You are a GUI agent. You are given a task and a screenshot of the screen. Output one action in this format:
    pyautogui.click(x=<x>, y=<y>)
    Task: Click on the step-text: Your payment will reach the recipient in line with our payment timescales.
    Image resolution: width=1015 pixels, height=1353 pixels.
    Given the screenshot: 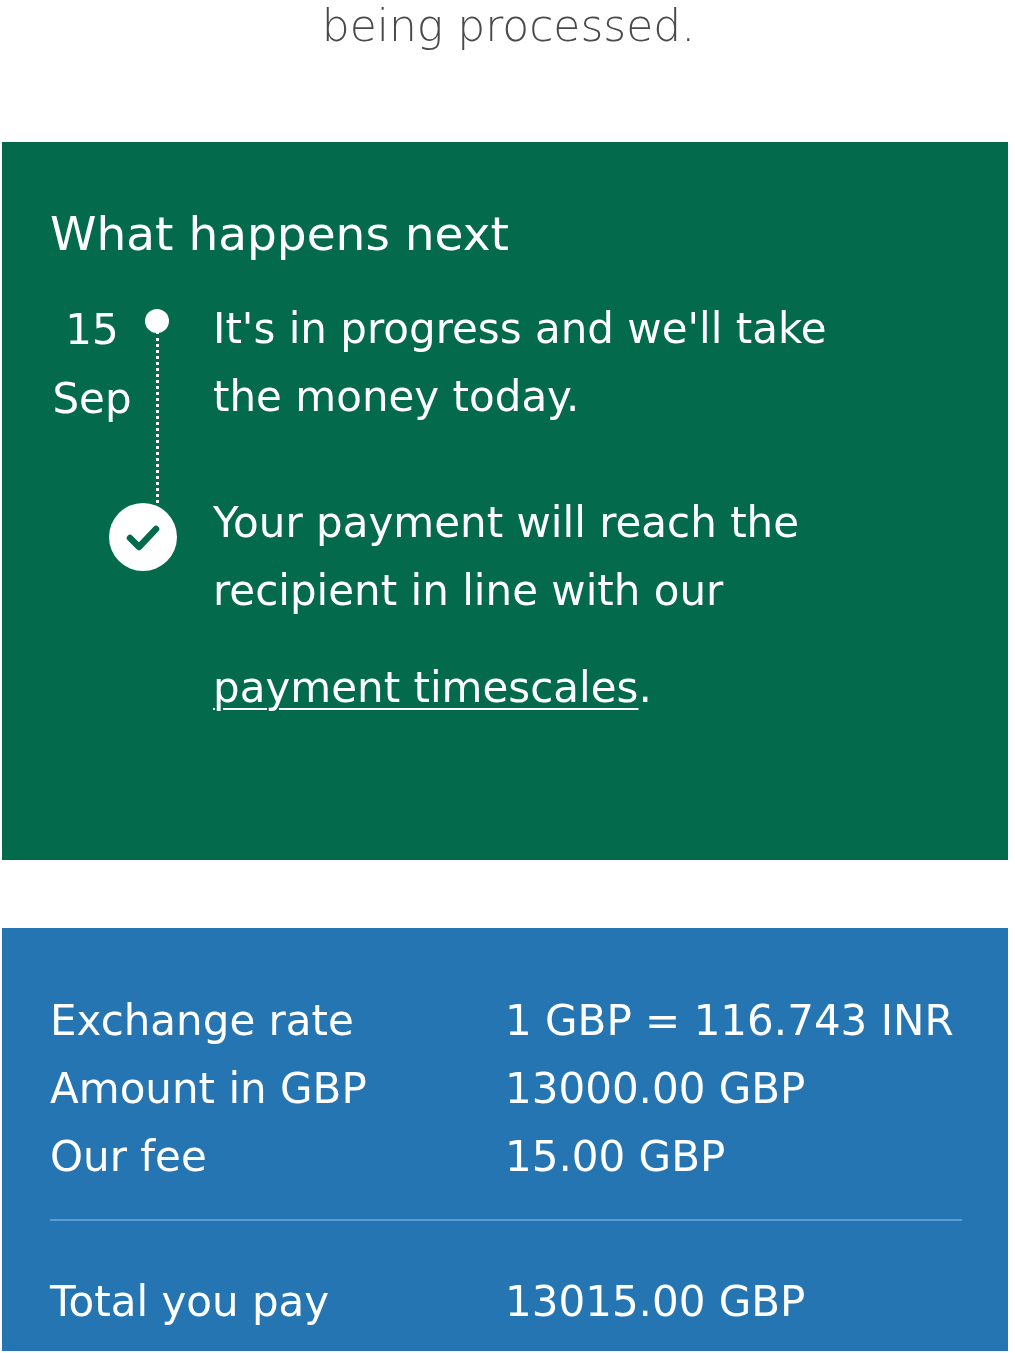 What is the action you would take?
    pyautogui.click(x=538, y=605)
    